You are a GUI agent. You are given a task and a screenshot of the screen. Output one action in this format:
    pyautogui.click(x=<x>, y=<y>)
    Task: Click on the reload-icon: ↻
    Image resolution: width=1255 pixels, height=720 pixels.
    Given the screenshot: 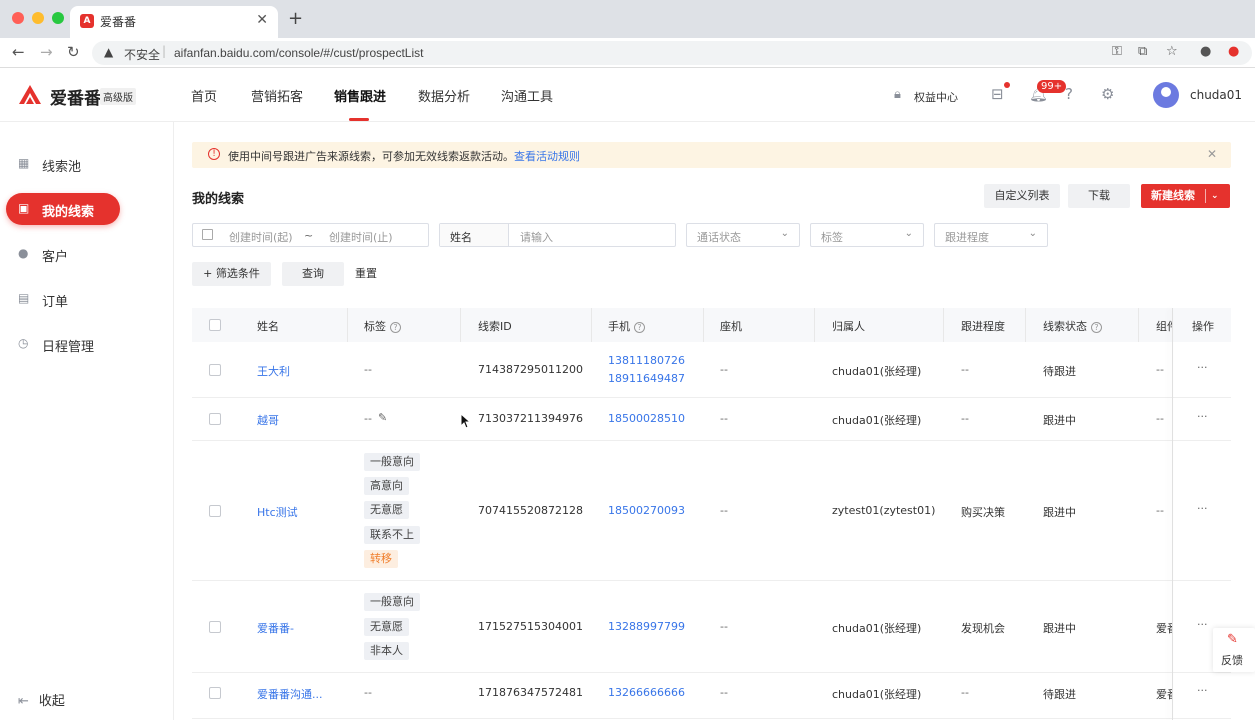 What is the action you would take?
    pyautogui.click(x=73, y=52)
    